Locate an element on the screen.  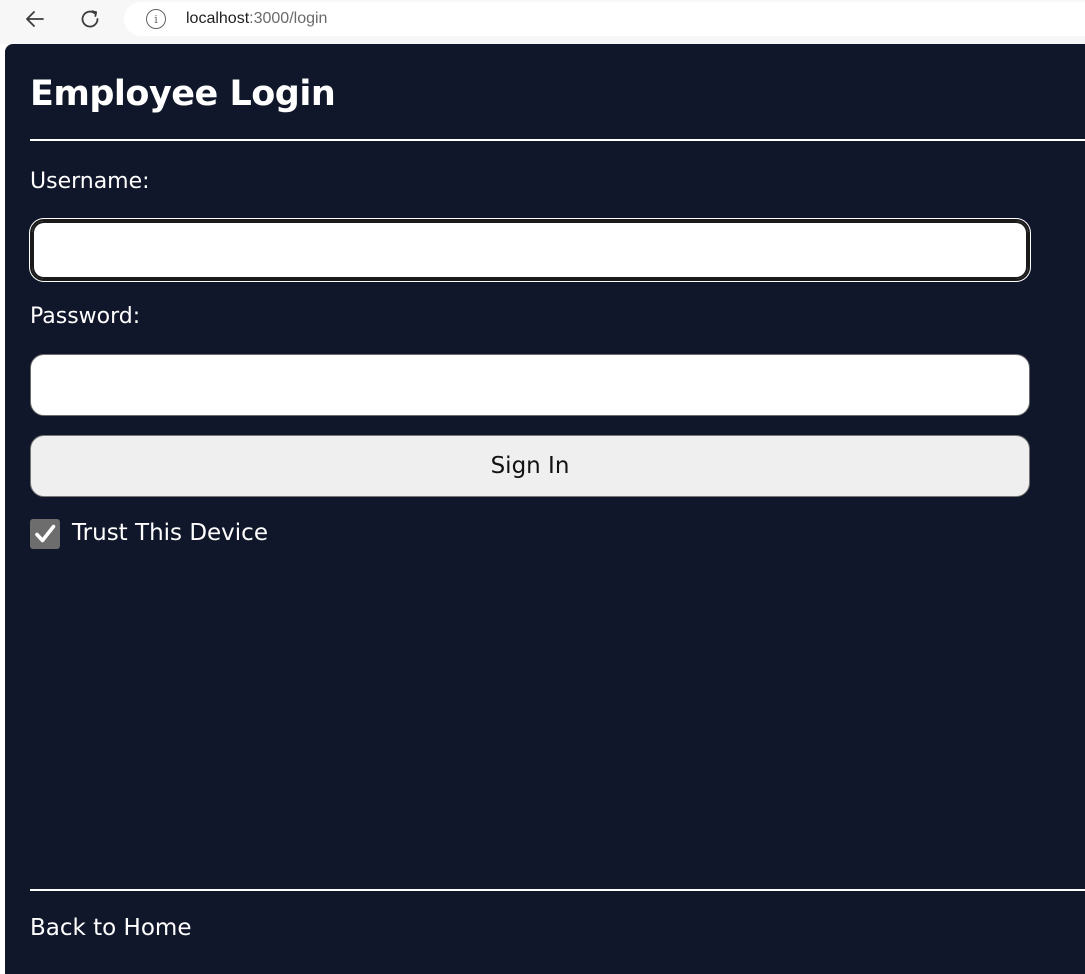
address-url: localhost:3000/login is located at coordinates (256, 19).